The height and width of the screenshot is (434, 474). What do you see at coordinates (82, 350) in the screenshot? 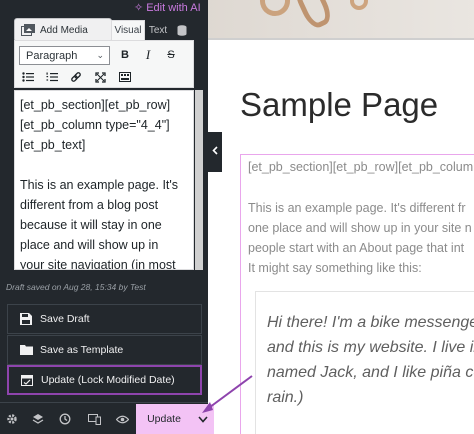
I see `save-as-template-label: Save as Template` at bounding box center [82, 350].